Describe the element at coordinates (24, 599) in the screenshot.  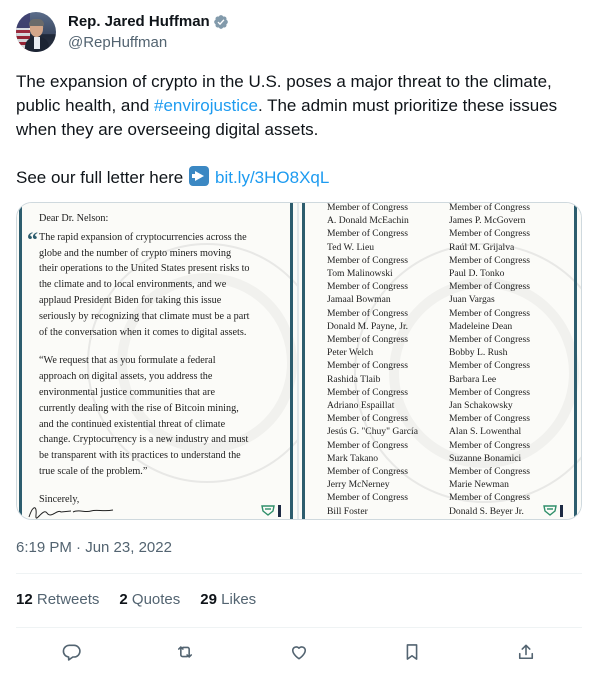
I see `retweets-count: 12` at that location.